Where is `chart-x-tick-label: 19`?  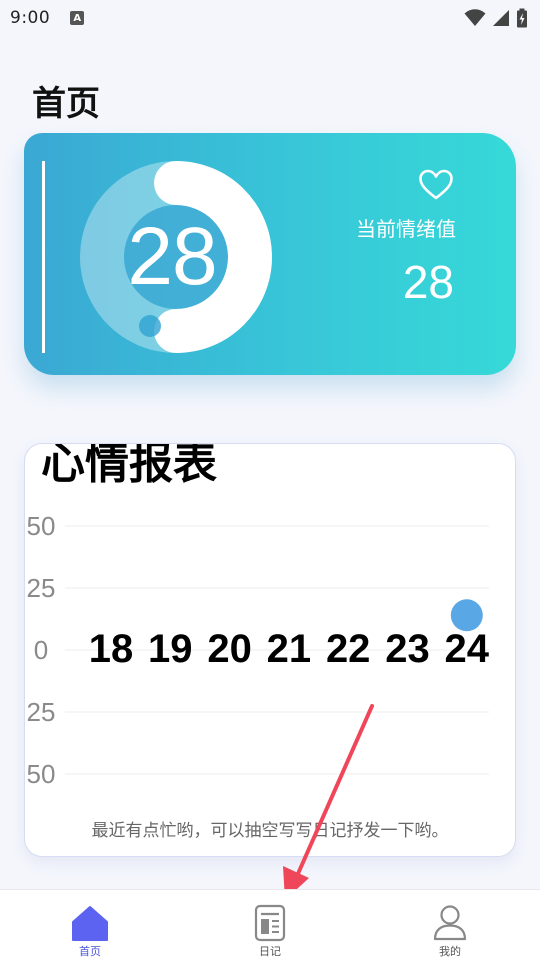 chart-x-tick-label: 19 is located at coordinates (170, 649).